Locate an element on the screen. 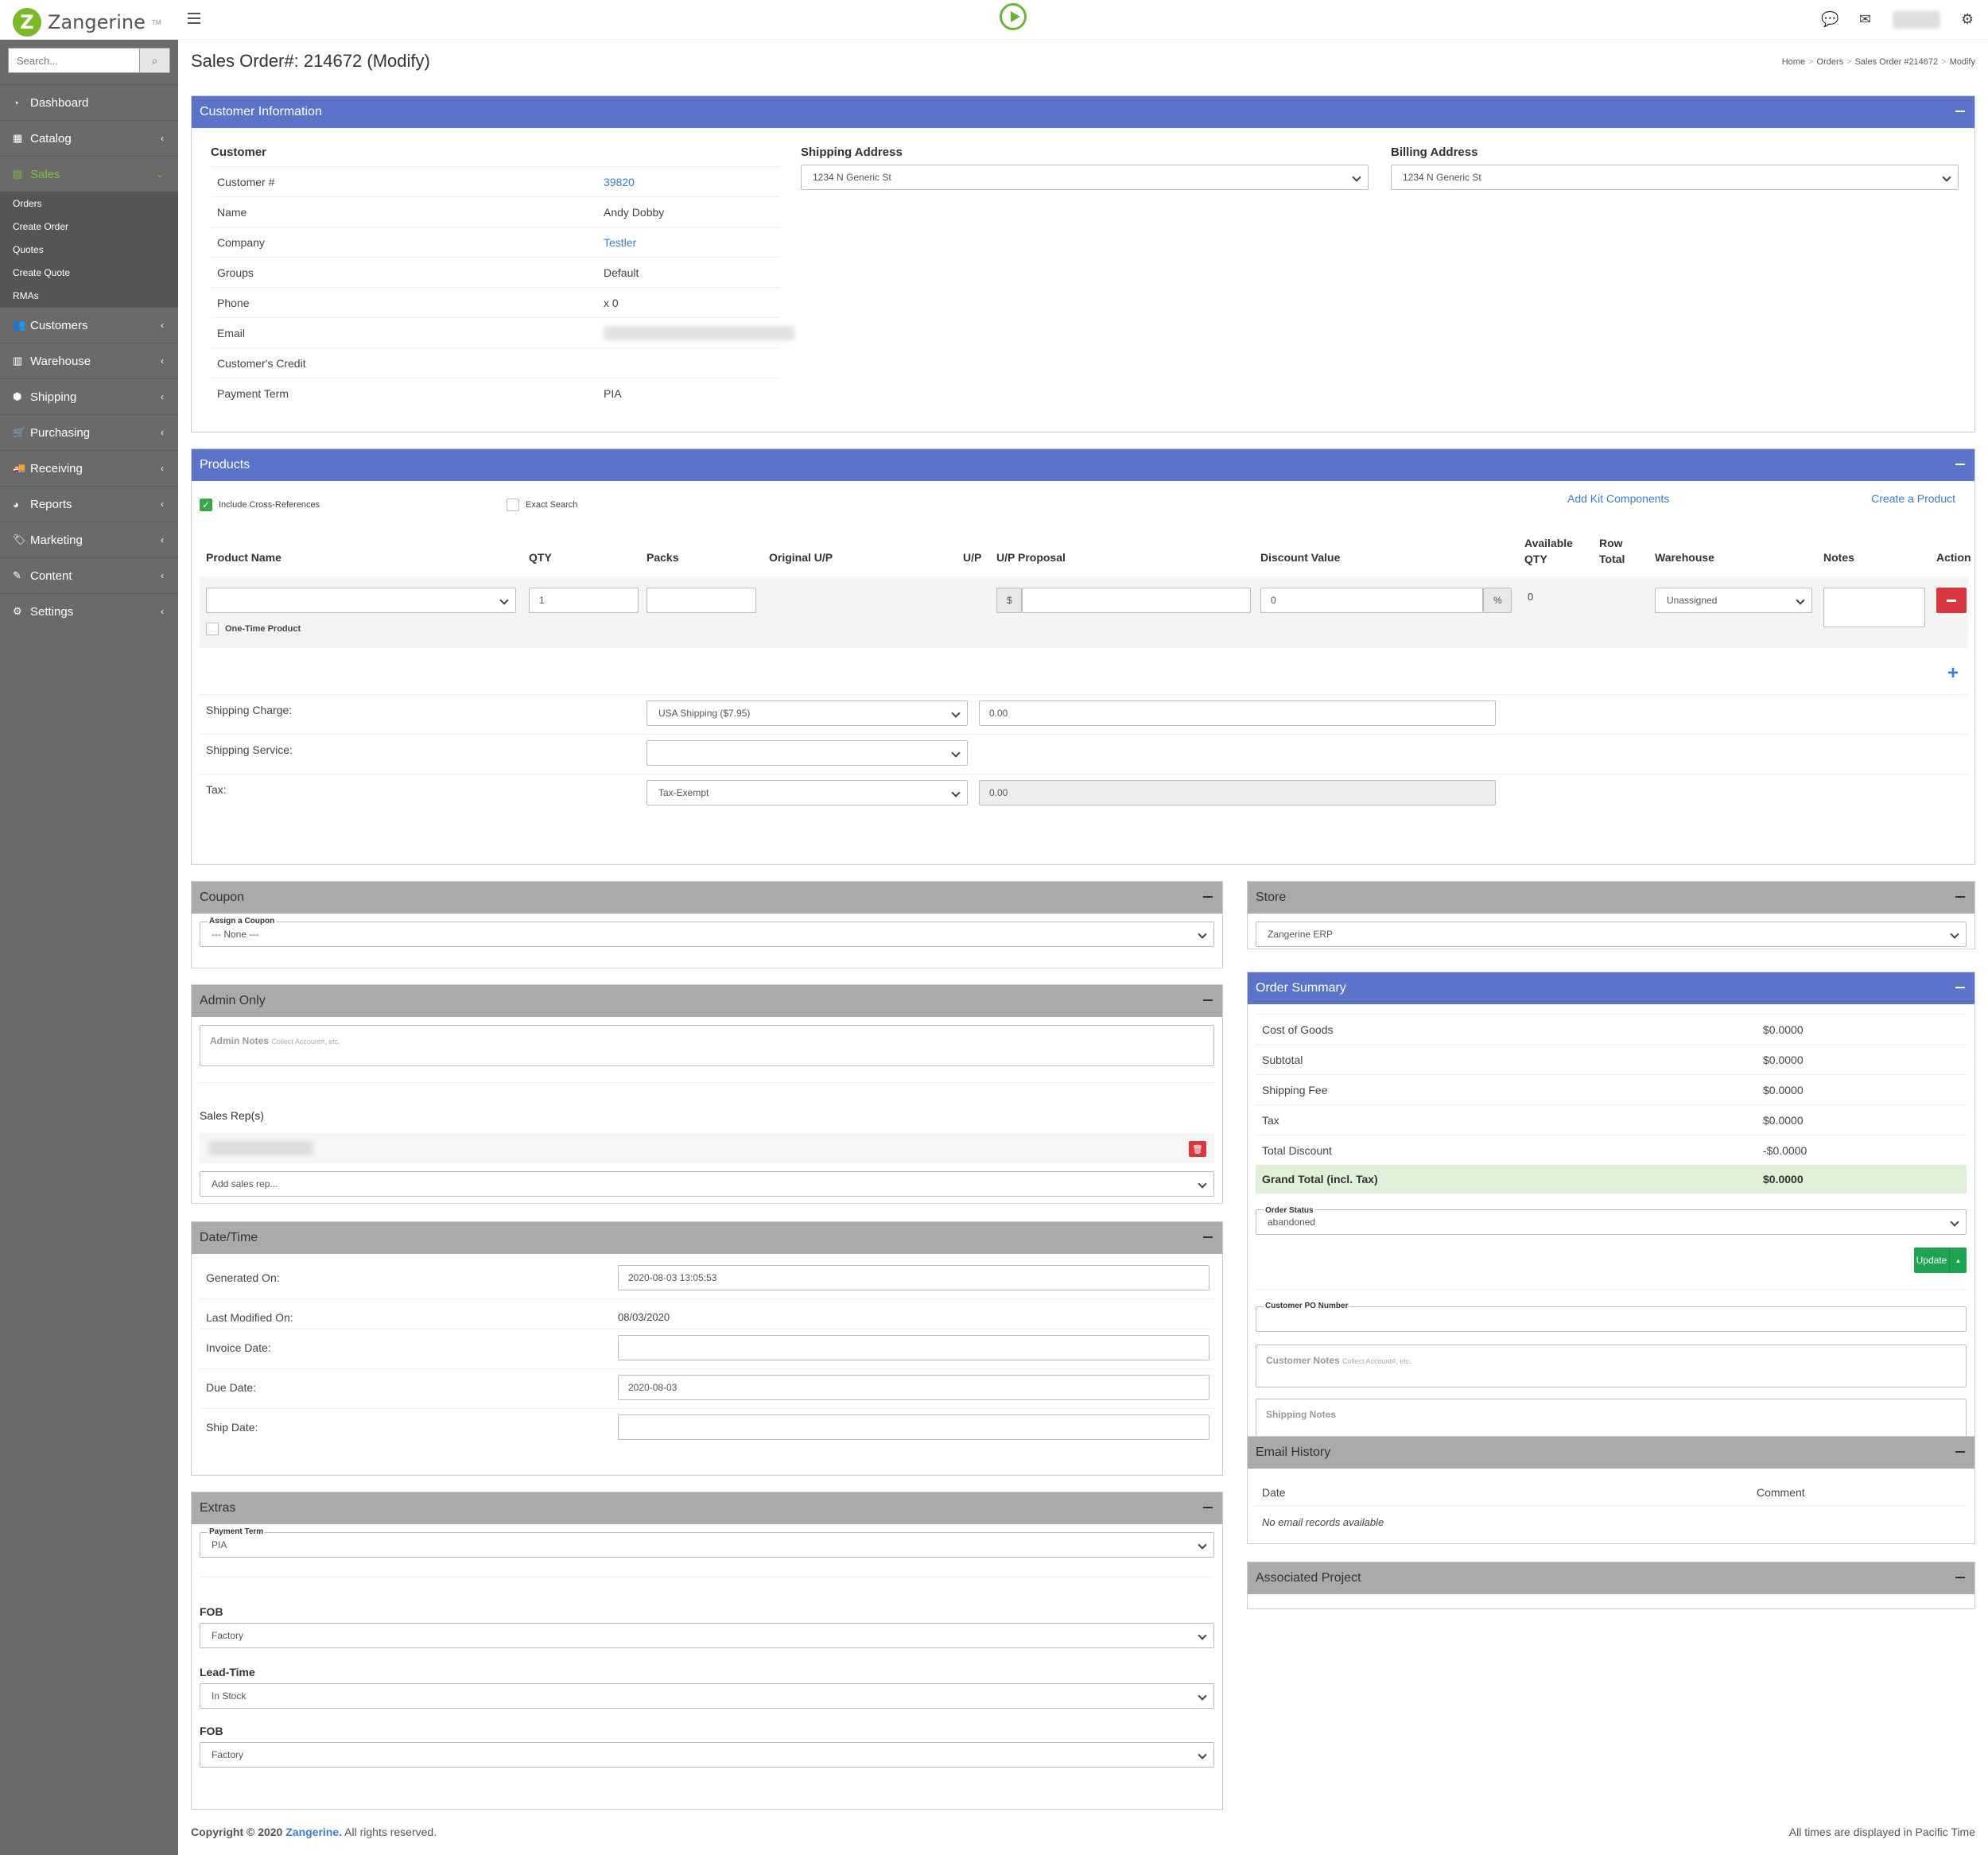 The width and height of the screenshot is (1988, 1855). discount-input: 0 is located at coordinates (1371, 600).